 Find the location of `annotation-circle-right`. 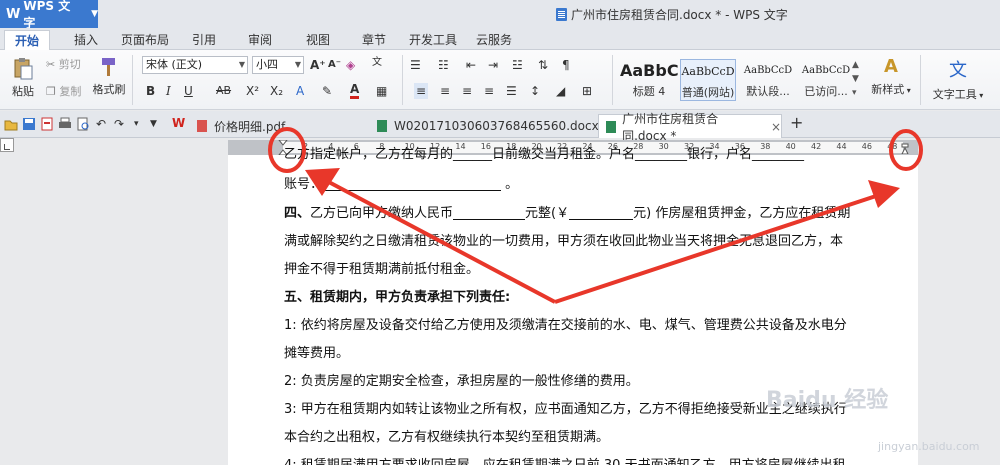

annotation-circle-right is located at coordinates (906, 150).